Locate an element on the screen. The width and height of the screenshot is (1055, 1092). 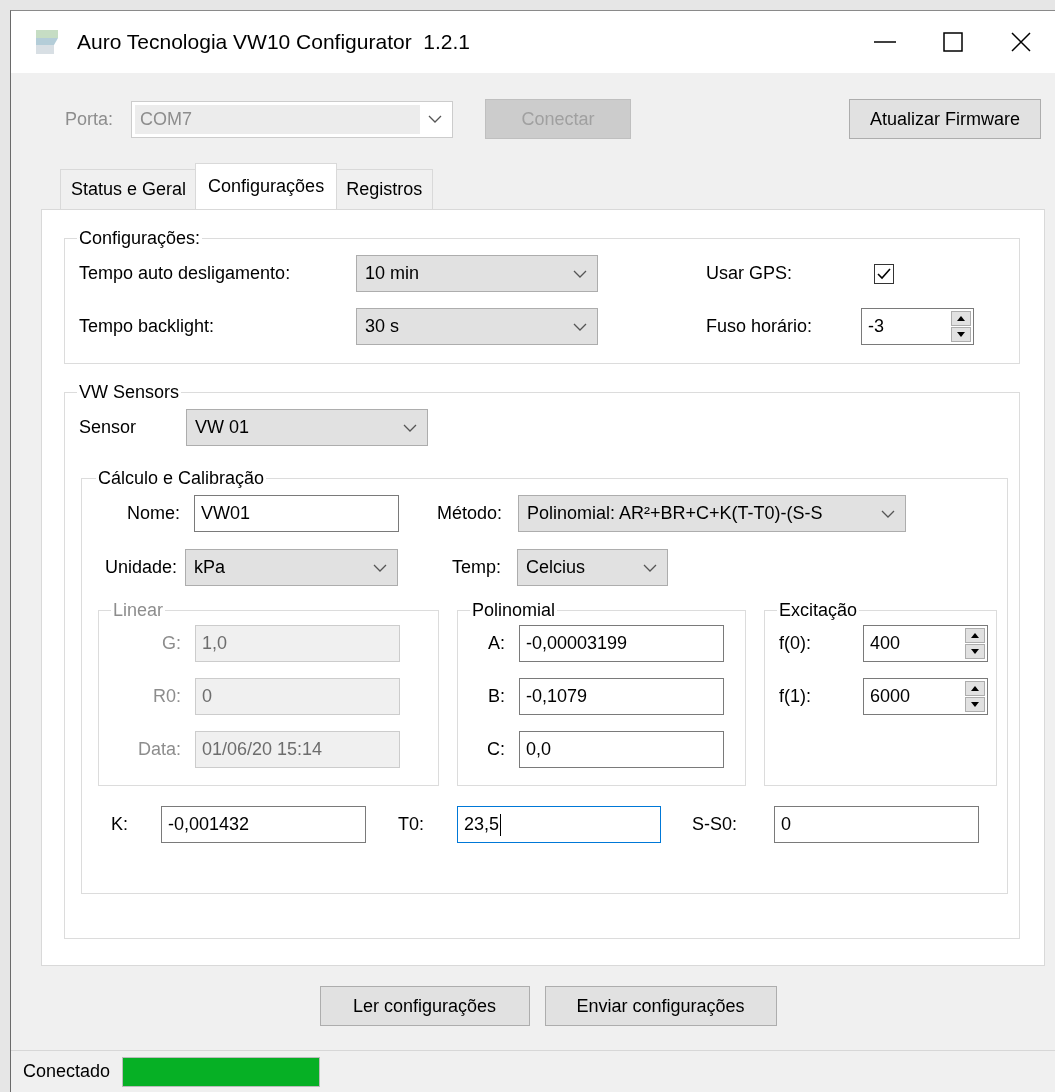
text-field: VW01 is located at coordinates (296, 513).